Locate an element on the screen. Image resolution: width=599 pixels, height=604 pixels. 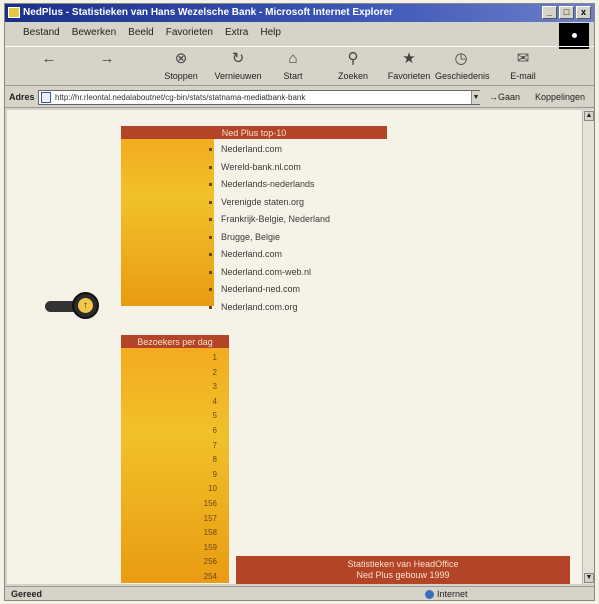
top10-link: Nederlands-nederlands is located at coordinates (268, 184).